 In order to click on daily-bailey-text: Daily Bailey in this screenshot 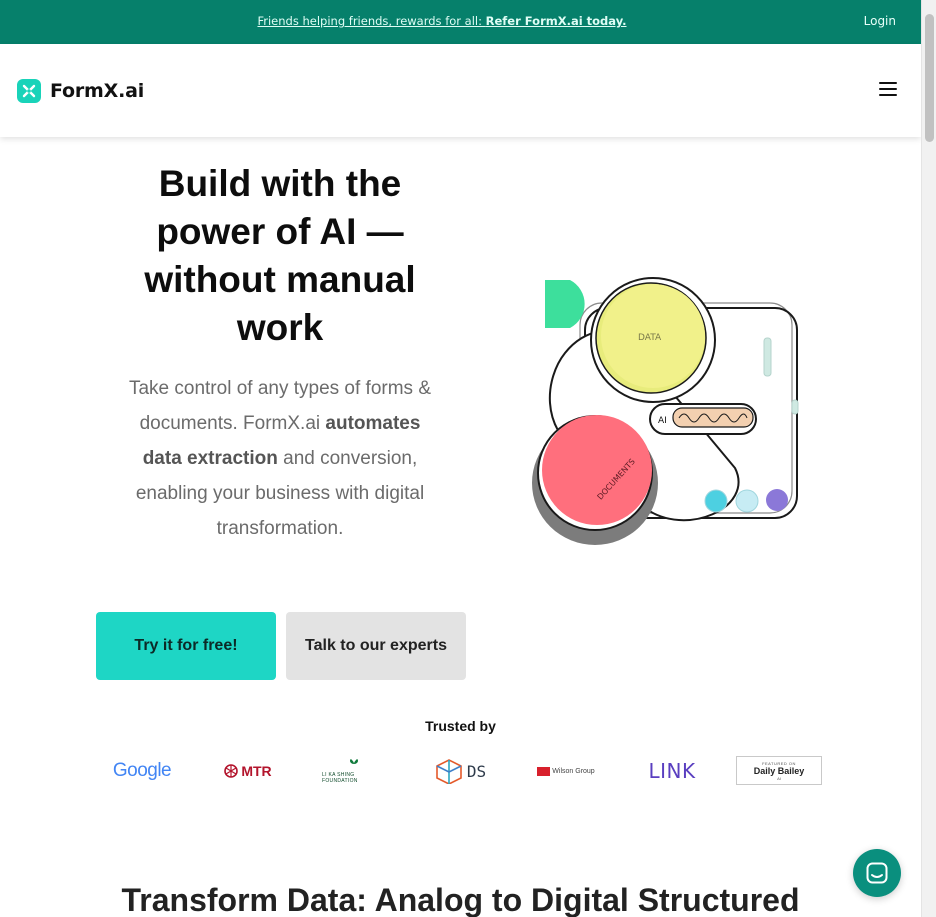, I will do `click(779, 770)`.